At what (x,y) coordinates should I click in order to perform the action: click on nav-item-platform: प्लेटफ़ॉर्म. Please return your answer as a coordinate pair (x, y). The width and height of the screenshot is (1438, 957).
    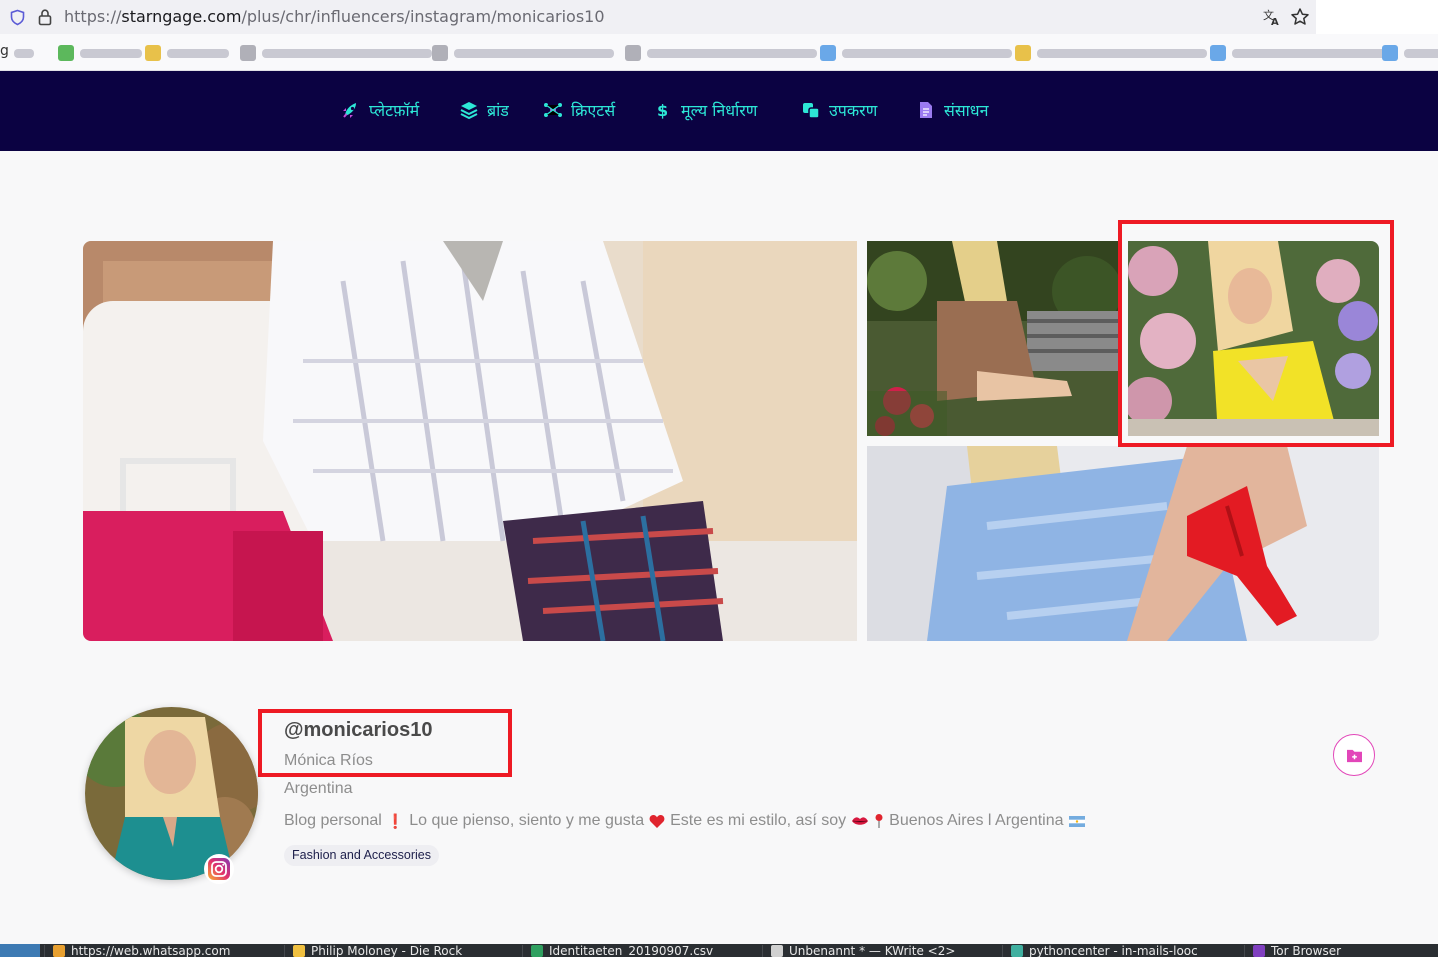
    Looking at the image, I should click on (380, 110).